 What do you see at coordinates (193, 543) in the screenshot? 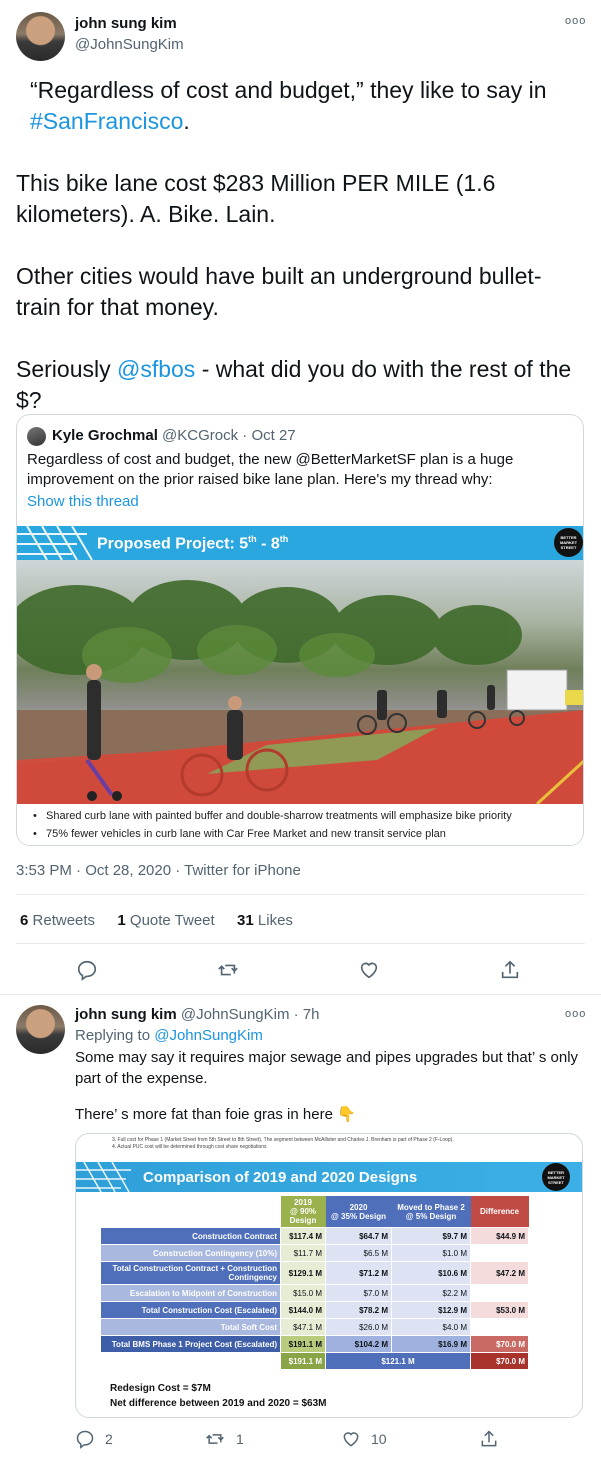
I see `banner-title: Proposed Project: 5th - 8th` at bounding box center [193, 543].